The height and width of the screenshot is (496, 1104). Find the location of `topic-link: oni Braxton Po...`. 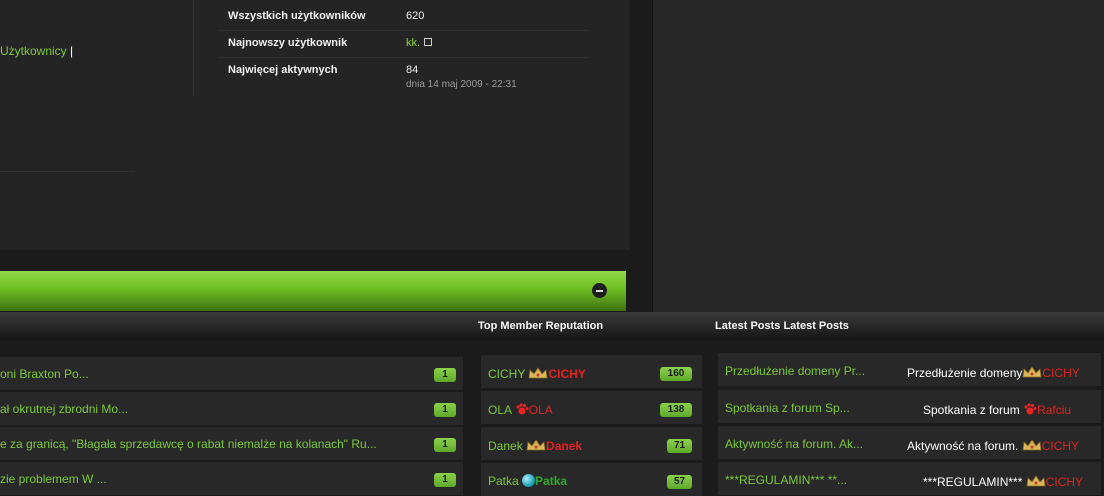

topic-link: oni Braxton Po... is located at coordinates (44, 374).